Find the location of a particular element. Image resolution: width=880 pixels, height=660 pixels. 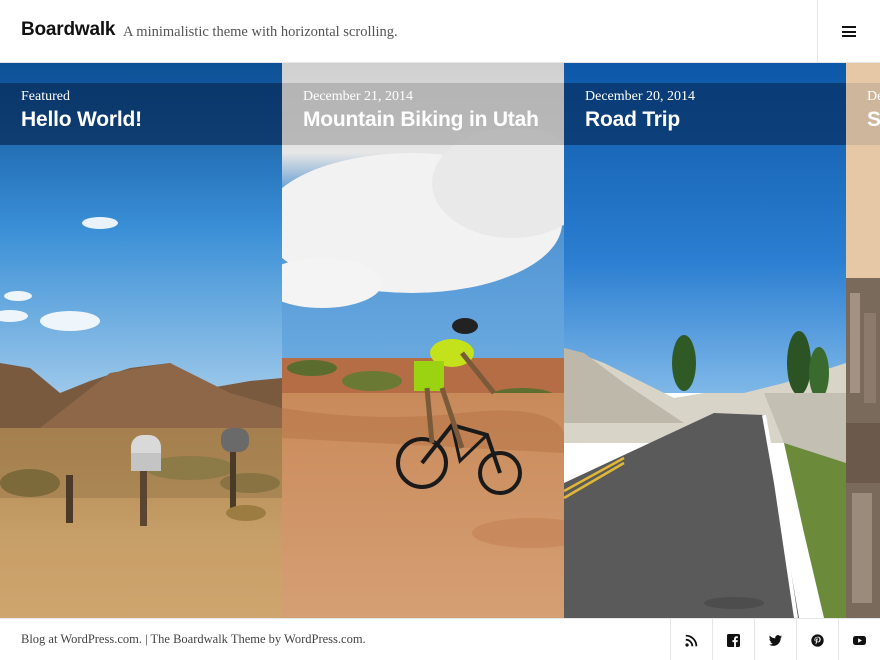

post-partial-city: December St is located at coordinates (863, 340).